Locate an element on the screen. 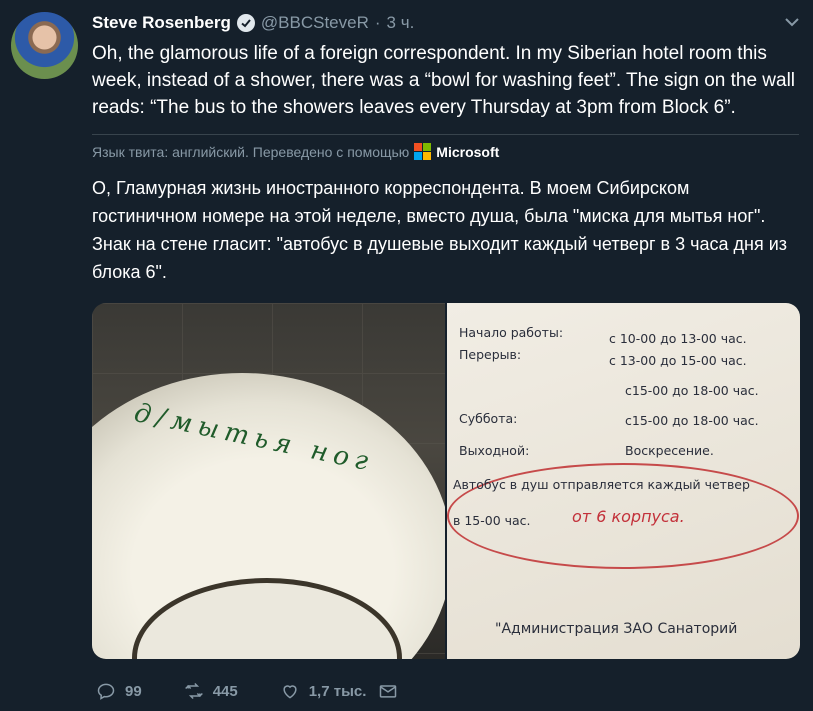 The height and width of the screenshot is (711, 813). handwritten-note: от 6 корпуса. is located at coordinates (628, 516).